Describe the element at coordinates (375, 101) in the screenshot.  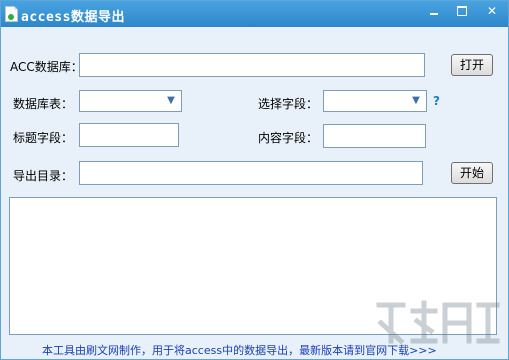
I see `select-field-select: ▼` at that location.